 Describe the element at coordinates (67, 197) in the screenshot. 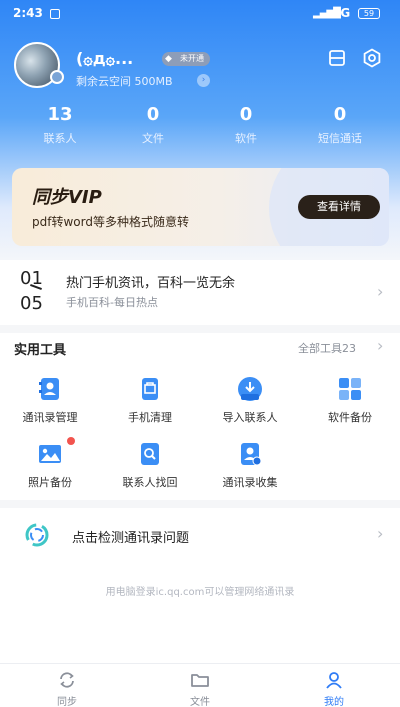

I see `vip-card-title: 同步VIP` at that location.